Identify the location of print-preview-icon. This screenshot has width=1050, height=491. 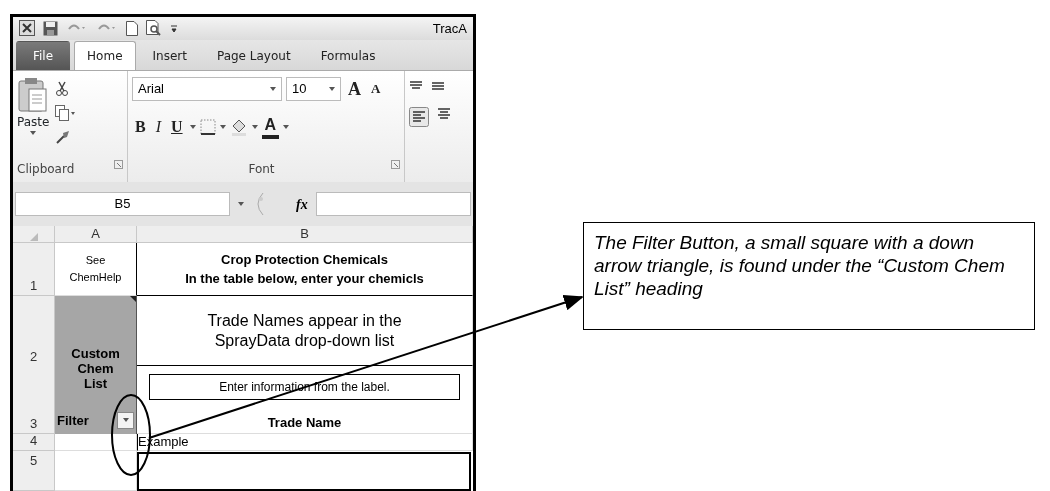
(154, 28).